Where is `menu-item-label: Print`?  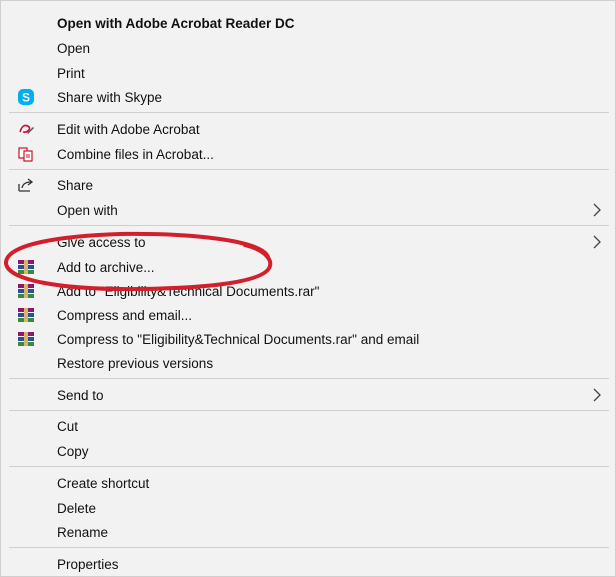
menu-item-label: Print is located at coordinates (71, 73).